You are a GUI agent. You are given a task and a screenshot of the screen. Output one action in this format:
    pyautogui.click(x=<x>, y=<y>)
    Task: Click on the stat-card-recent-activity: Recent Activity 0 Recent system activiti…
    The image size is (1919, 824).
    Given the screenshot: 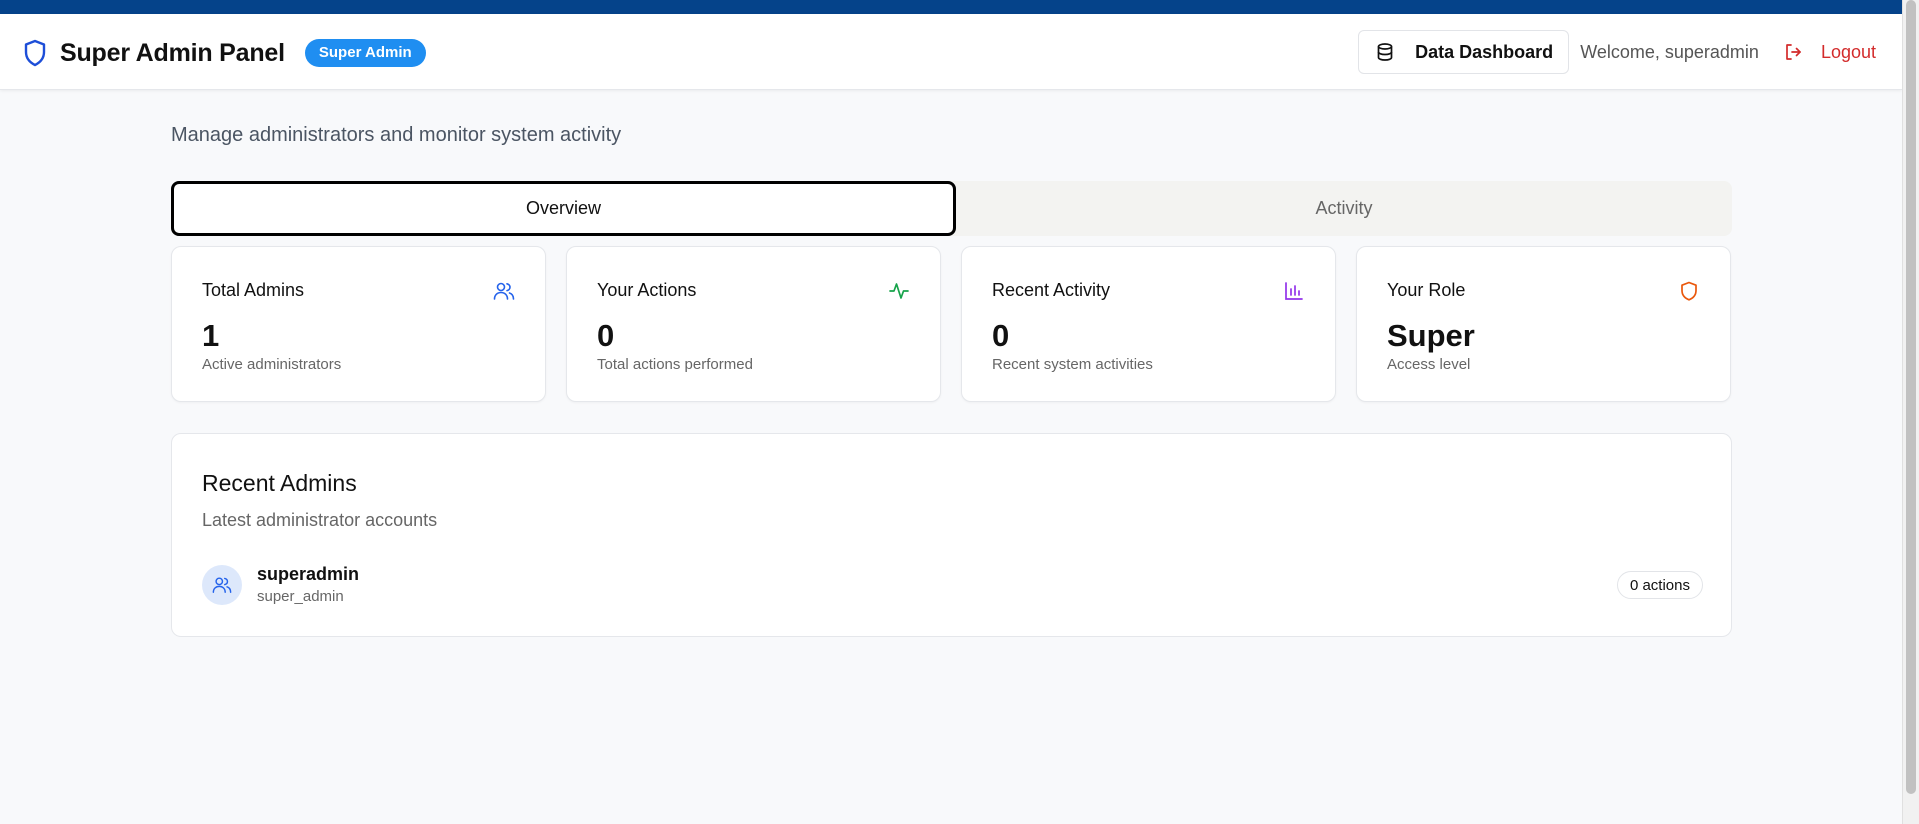 What is the action you would take?
    pyautogui.click(x=1148, y=324)
    